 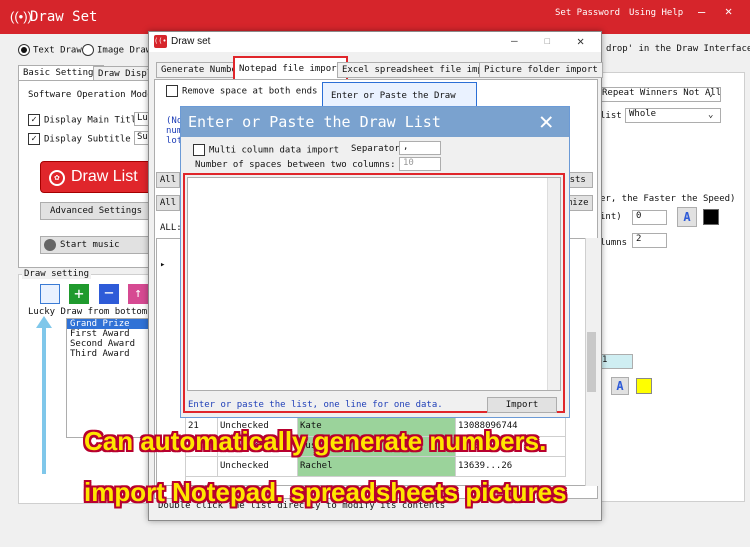 I want to click on prize-item: Grand Prize, so click(x=108, y=324).